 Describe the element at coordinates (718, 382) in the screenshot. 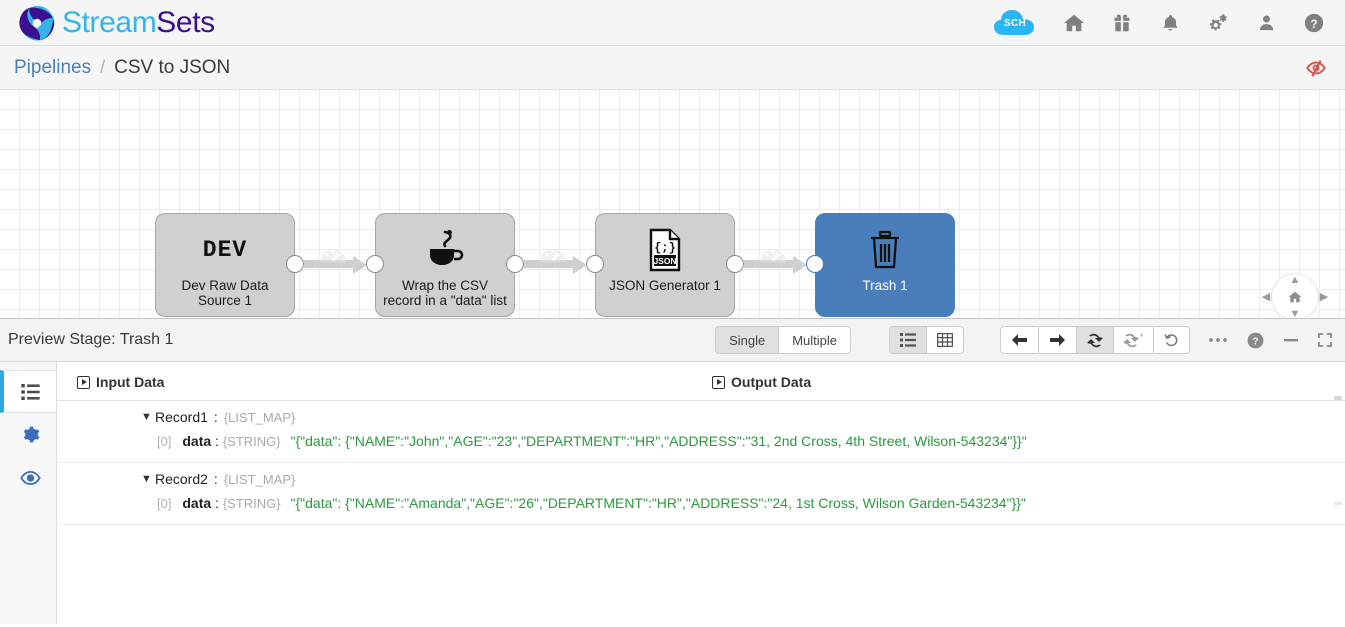

I see `output-data-expand-icon` at that location.